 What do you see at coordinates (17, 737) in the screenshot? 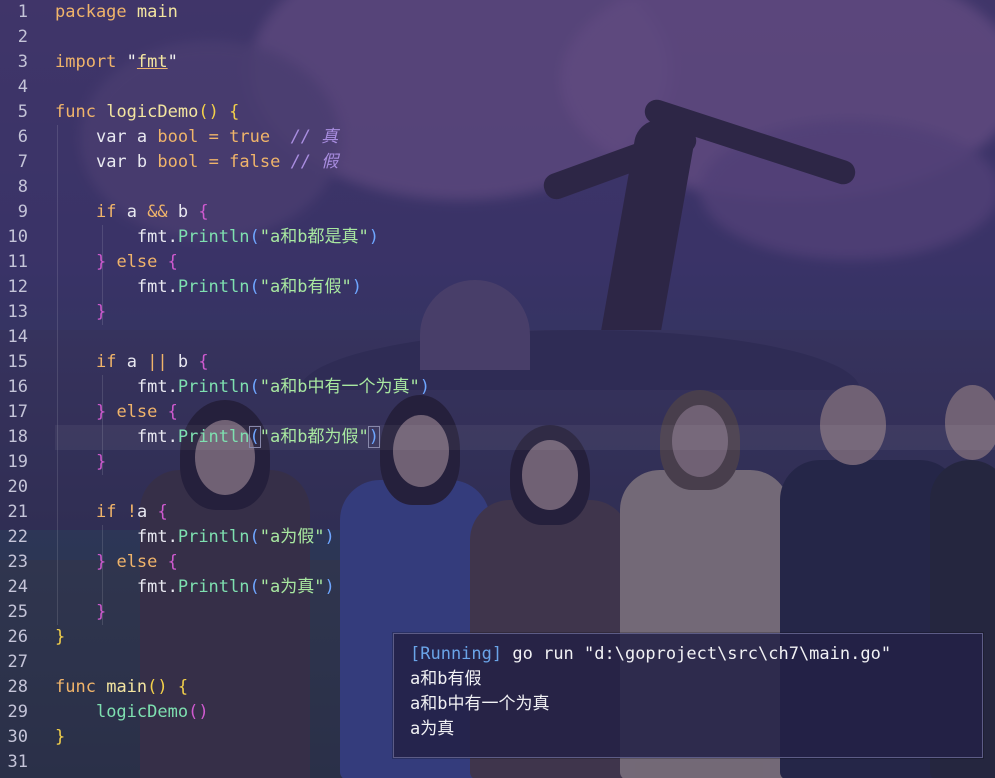
I see `line-number: 30` at bounding box center [17, 737].